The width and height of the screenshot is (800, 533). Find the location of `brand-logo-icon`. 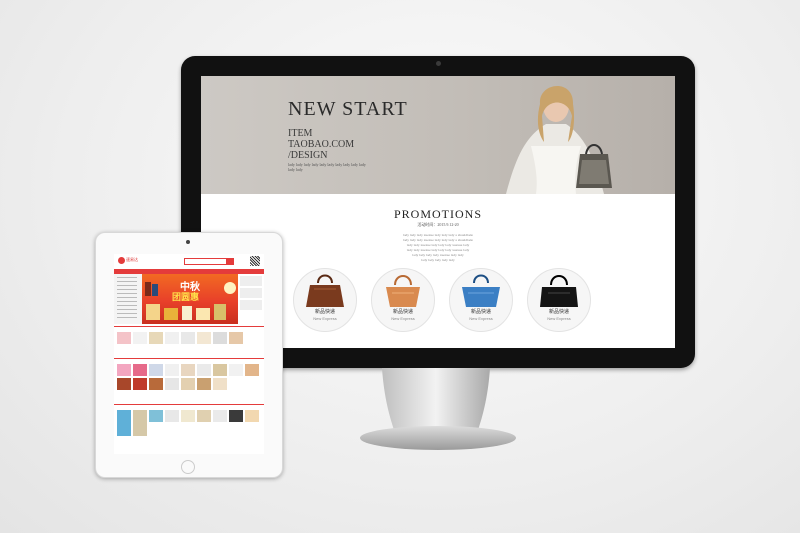

brand-logo-icon is located at coordinates (121, 260).